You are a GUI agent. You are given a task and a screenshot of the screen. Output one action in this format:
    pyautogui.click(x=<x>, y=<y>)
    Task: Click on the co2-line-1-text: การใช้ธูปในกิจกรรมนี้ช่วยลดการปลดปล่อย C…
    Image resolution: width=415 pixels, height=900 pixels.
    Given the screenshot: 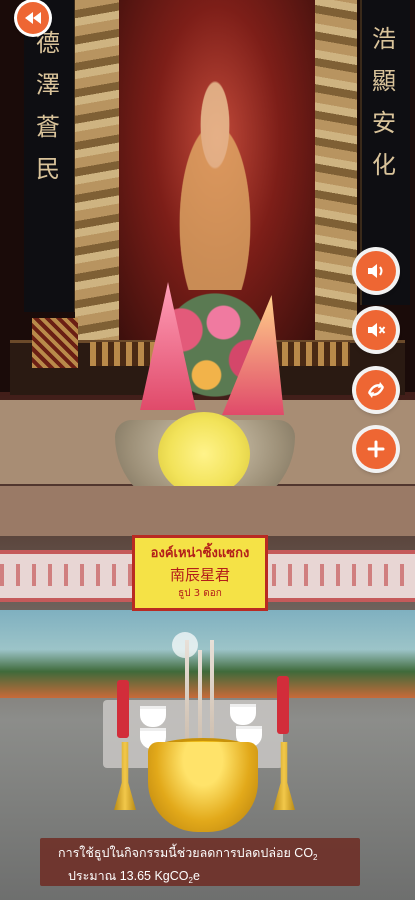 What is the action you would take?
    pyautogui.click(x=186, y=853)
    